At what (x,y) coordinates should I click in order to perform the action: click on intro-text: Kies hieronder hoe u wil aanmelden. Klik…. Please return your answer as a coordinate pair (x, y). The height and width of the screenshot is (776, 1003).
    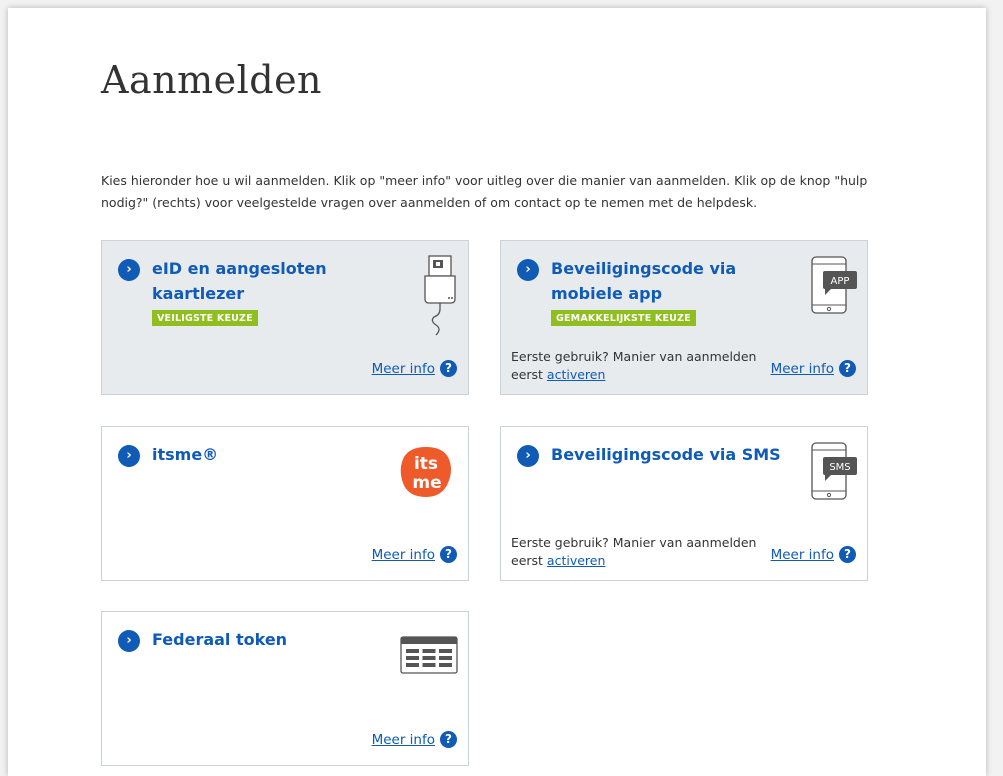
    Looking at the image, I should click on (484, 191).